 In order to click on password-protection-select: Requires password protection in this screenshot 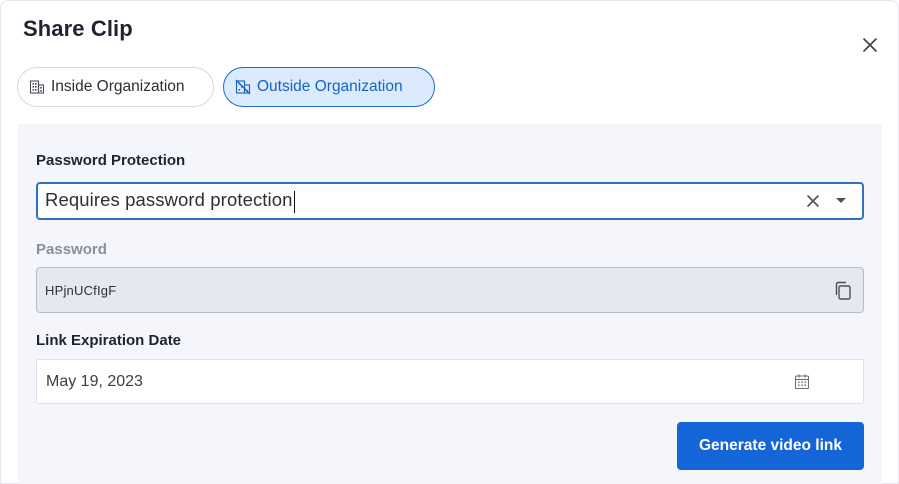, I will do `click(450, 201)`.